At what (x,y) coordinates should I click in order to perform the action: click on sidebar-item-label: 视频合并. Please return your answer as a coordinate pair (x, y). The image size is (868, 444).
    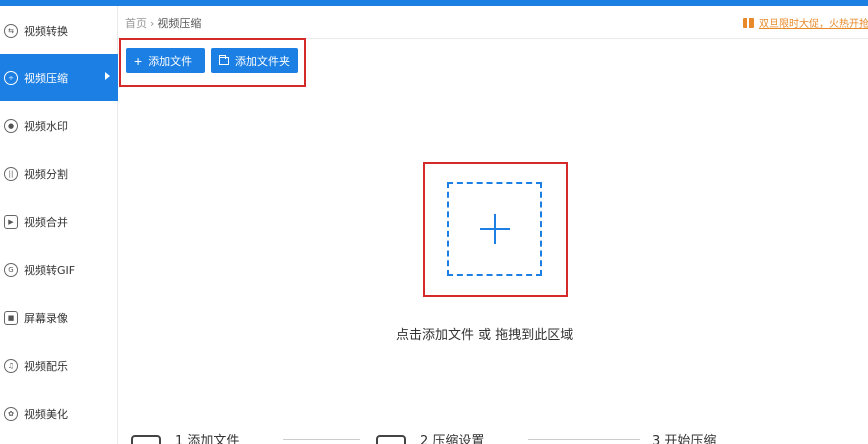
    Looking at the image, I should click on (46, 222).